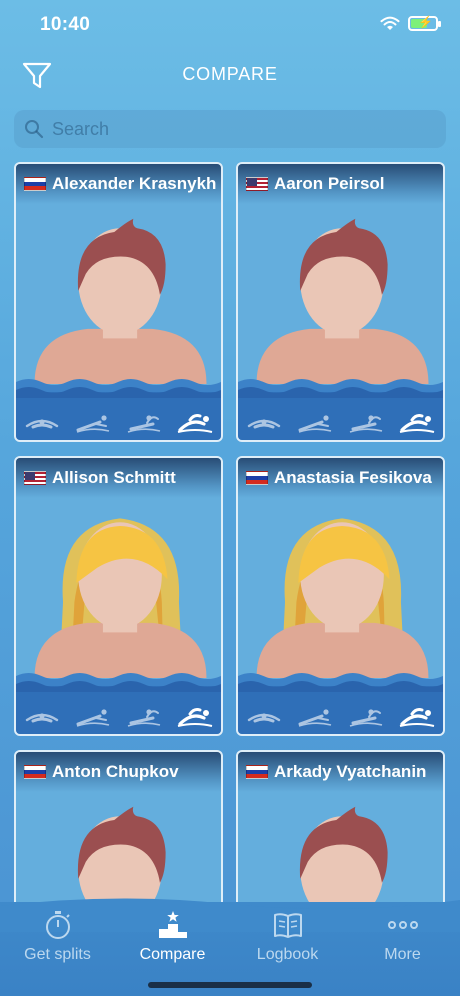 This screenshot has height=996, width=460. I want to click on search-icon, so click(34, 129).